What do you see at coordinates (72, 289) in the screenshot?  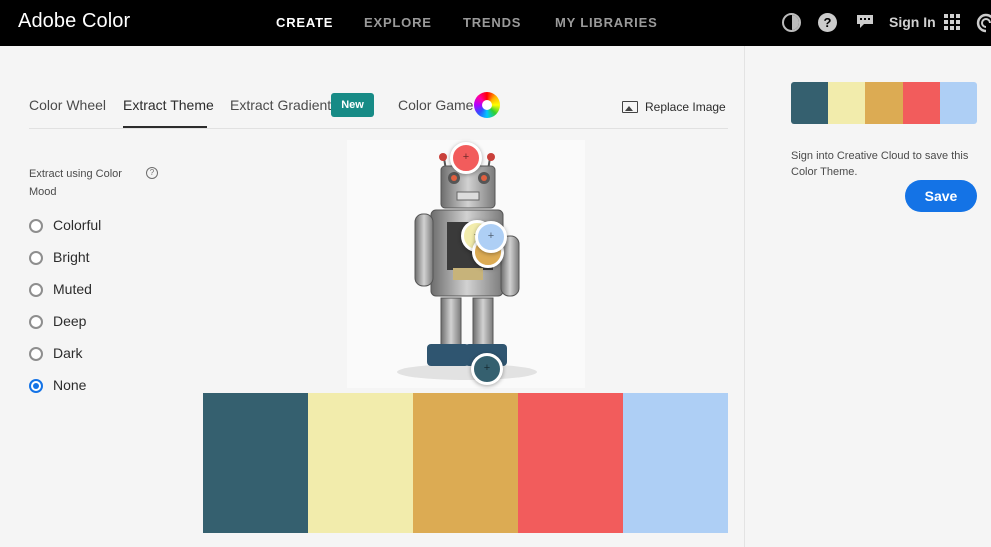 I see `mood-option-label: Muted` at bounding box center [72, 289].